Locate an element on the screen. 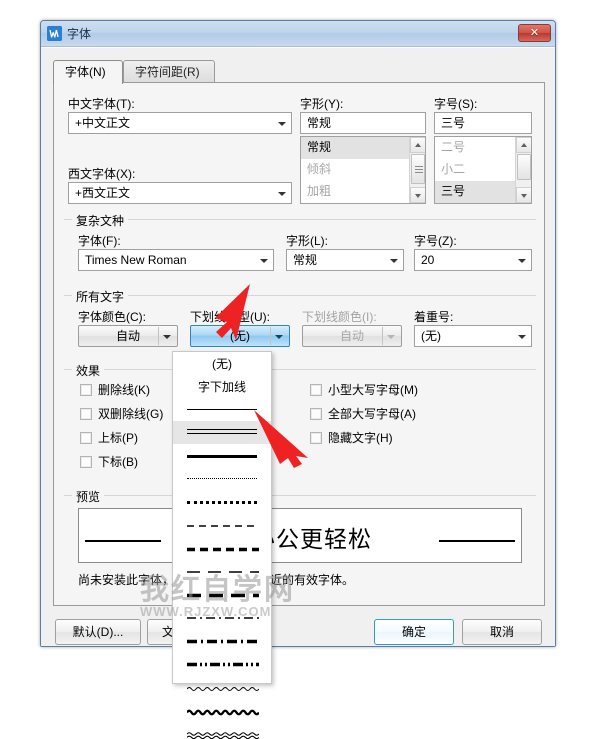  fine-wave-line-icon is located at coordinates (223, 689).